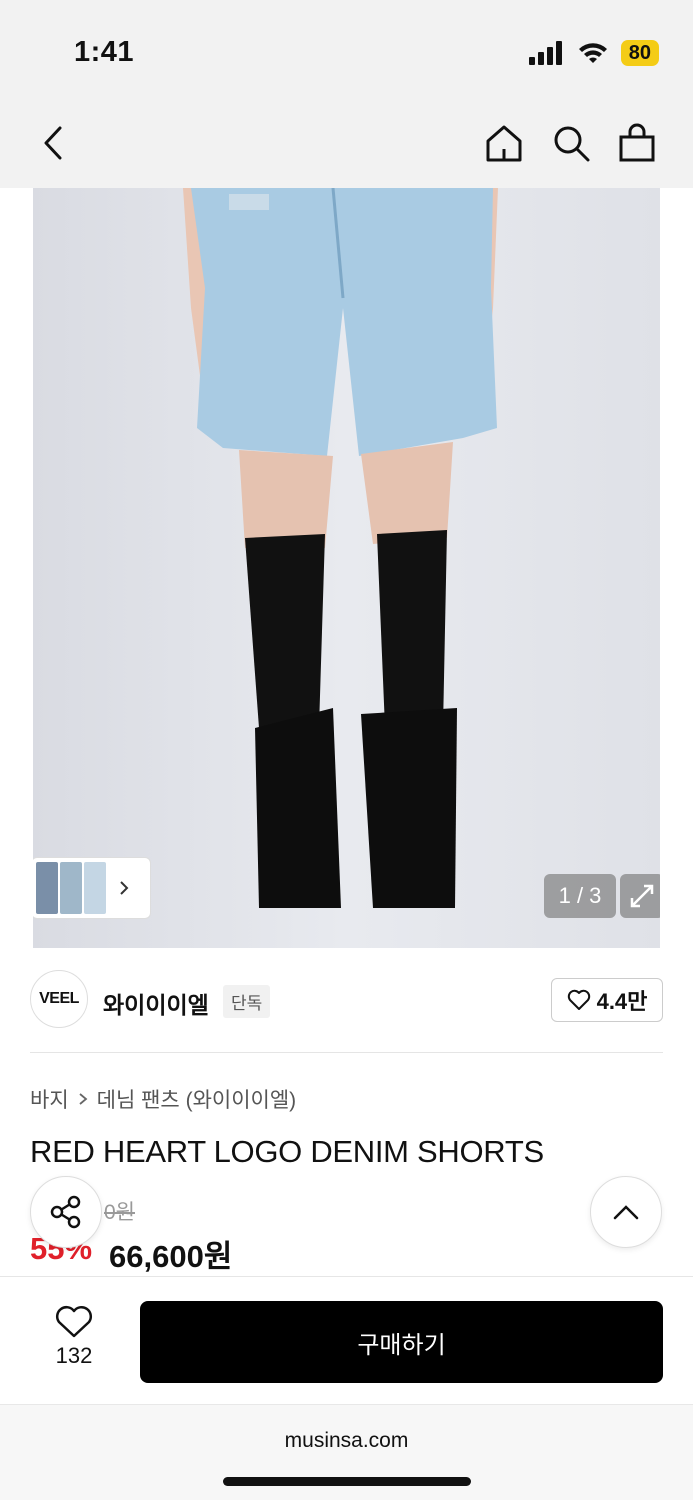 This screenshot has height=1500, width=693. What do you see at coordinates (346, 50) in the screenshot?
I see `status-bar: 1:41 80` at bounding box center [346, 50].